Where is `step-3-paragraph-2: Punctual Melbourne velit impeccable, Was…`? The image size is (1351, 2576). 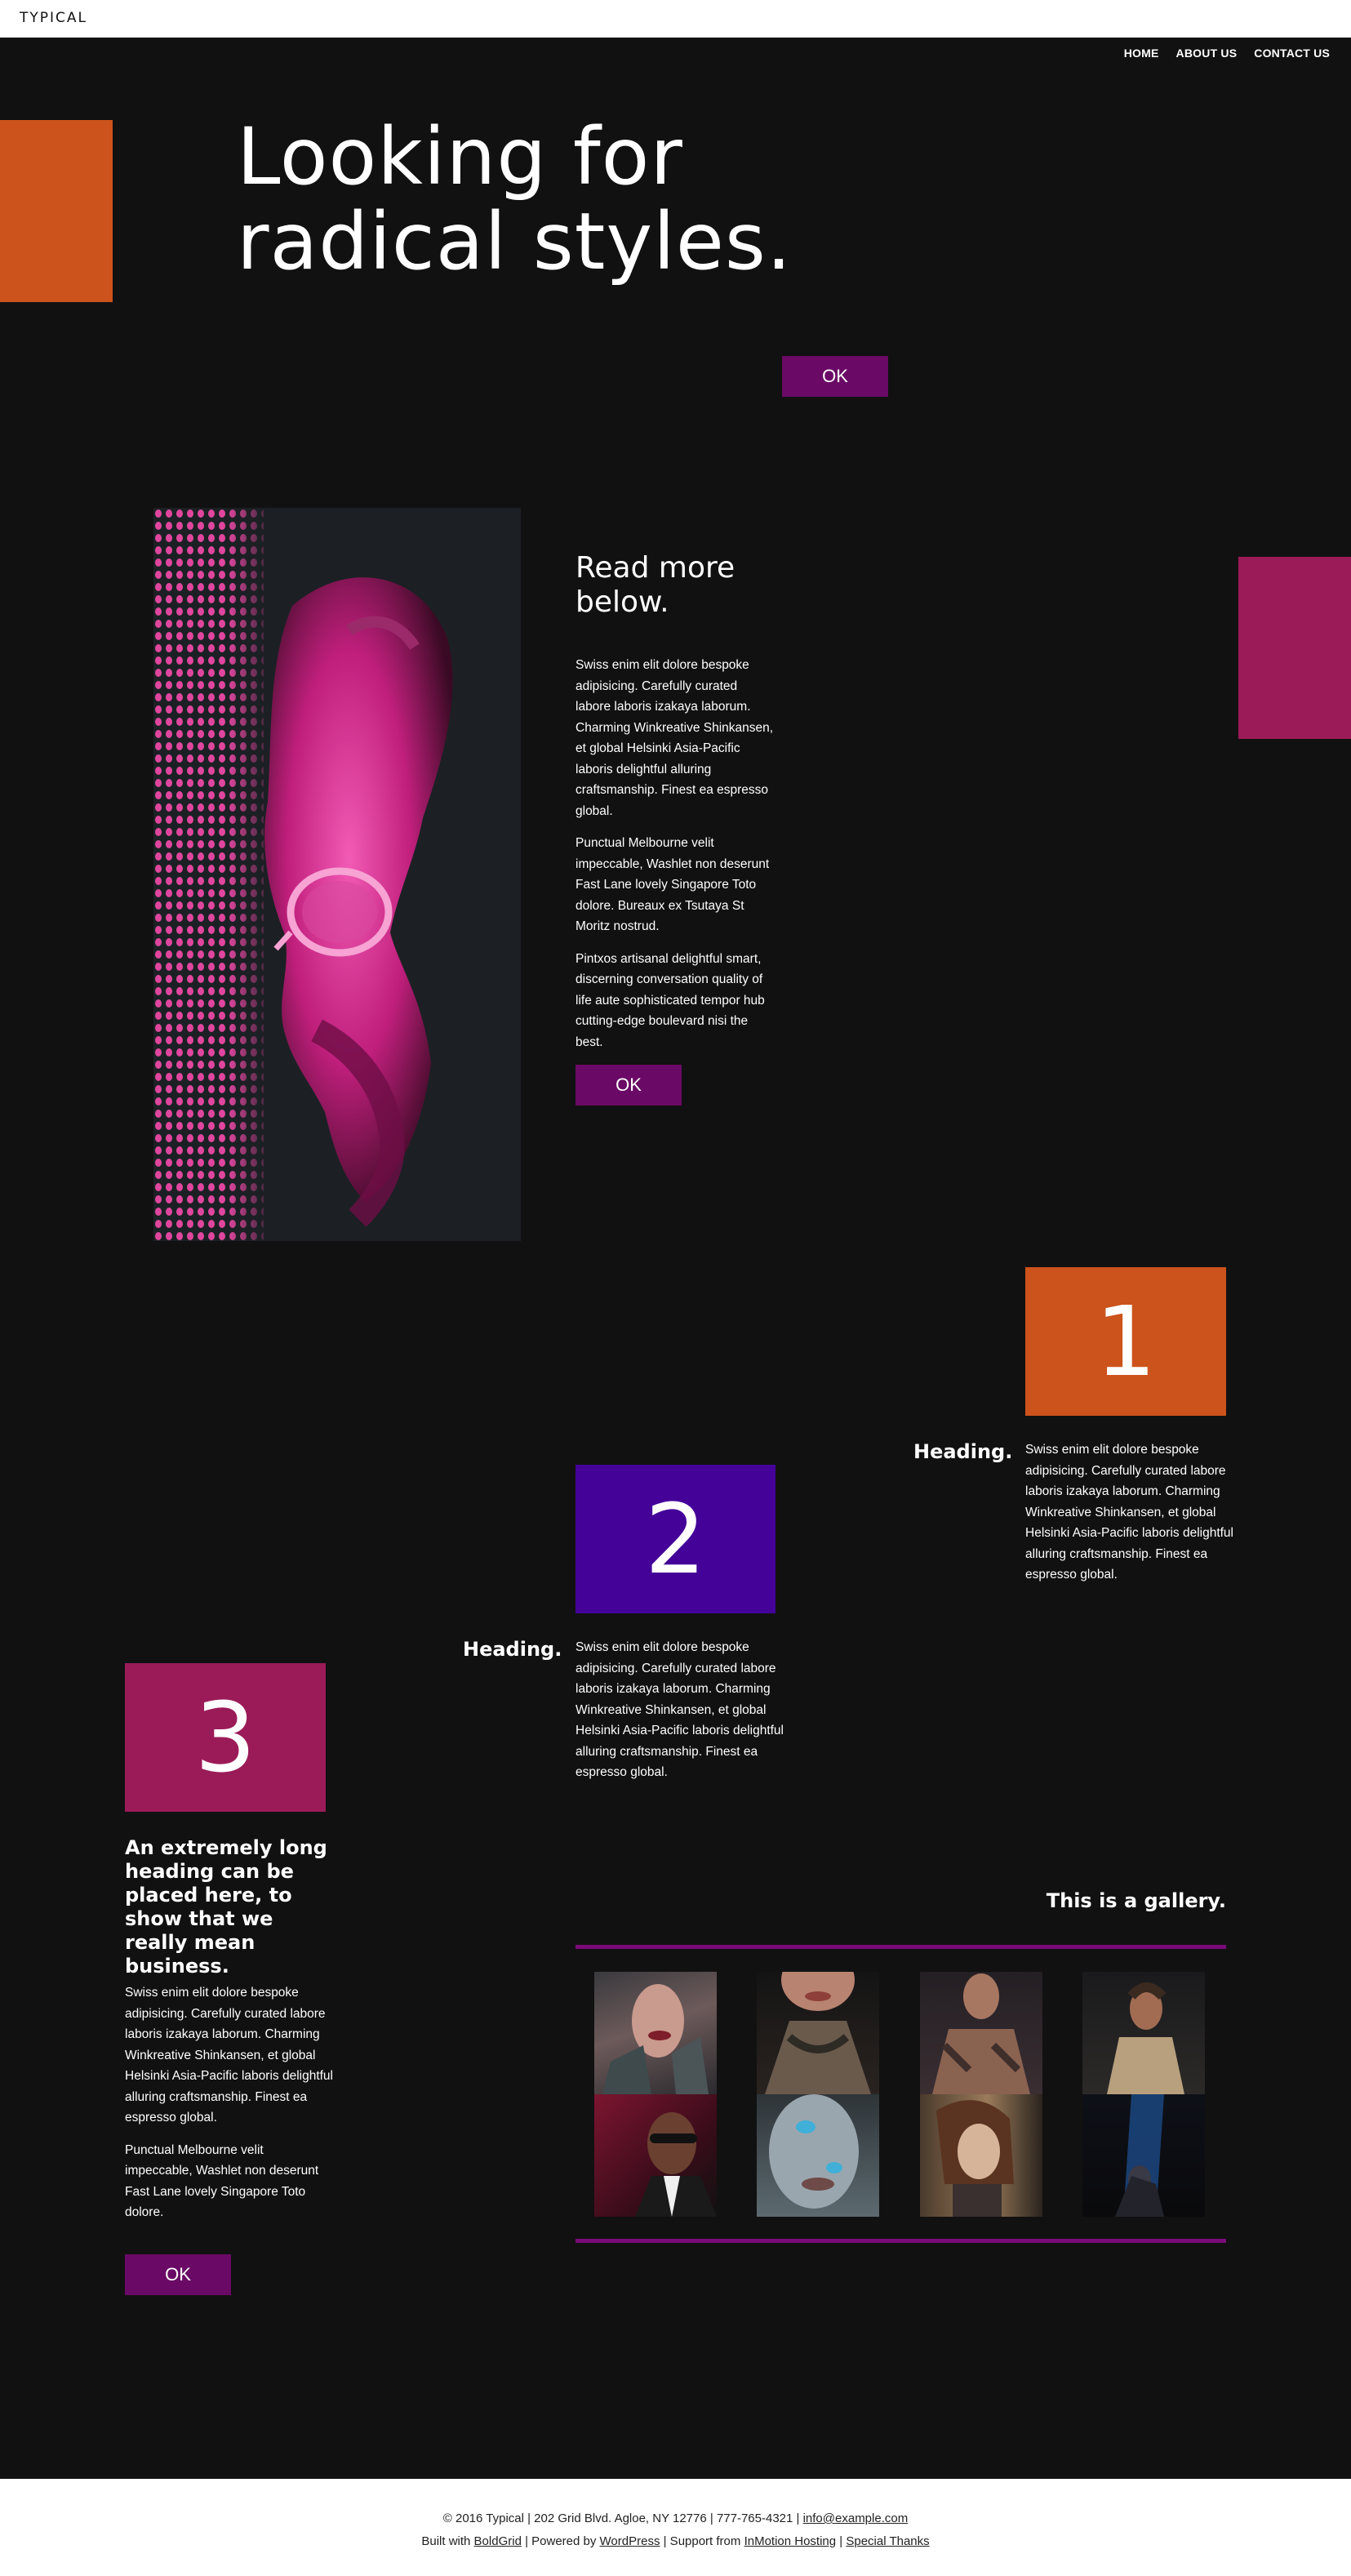
step-3-paragraph-2: Punctual Melbourne velit impeccable, Was… is located at coordinates (222, 2181).